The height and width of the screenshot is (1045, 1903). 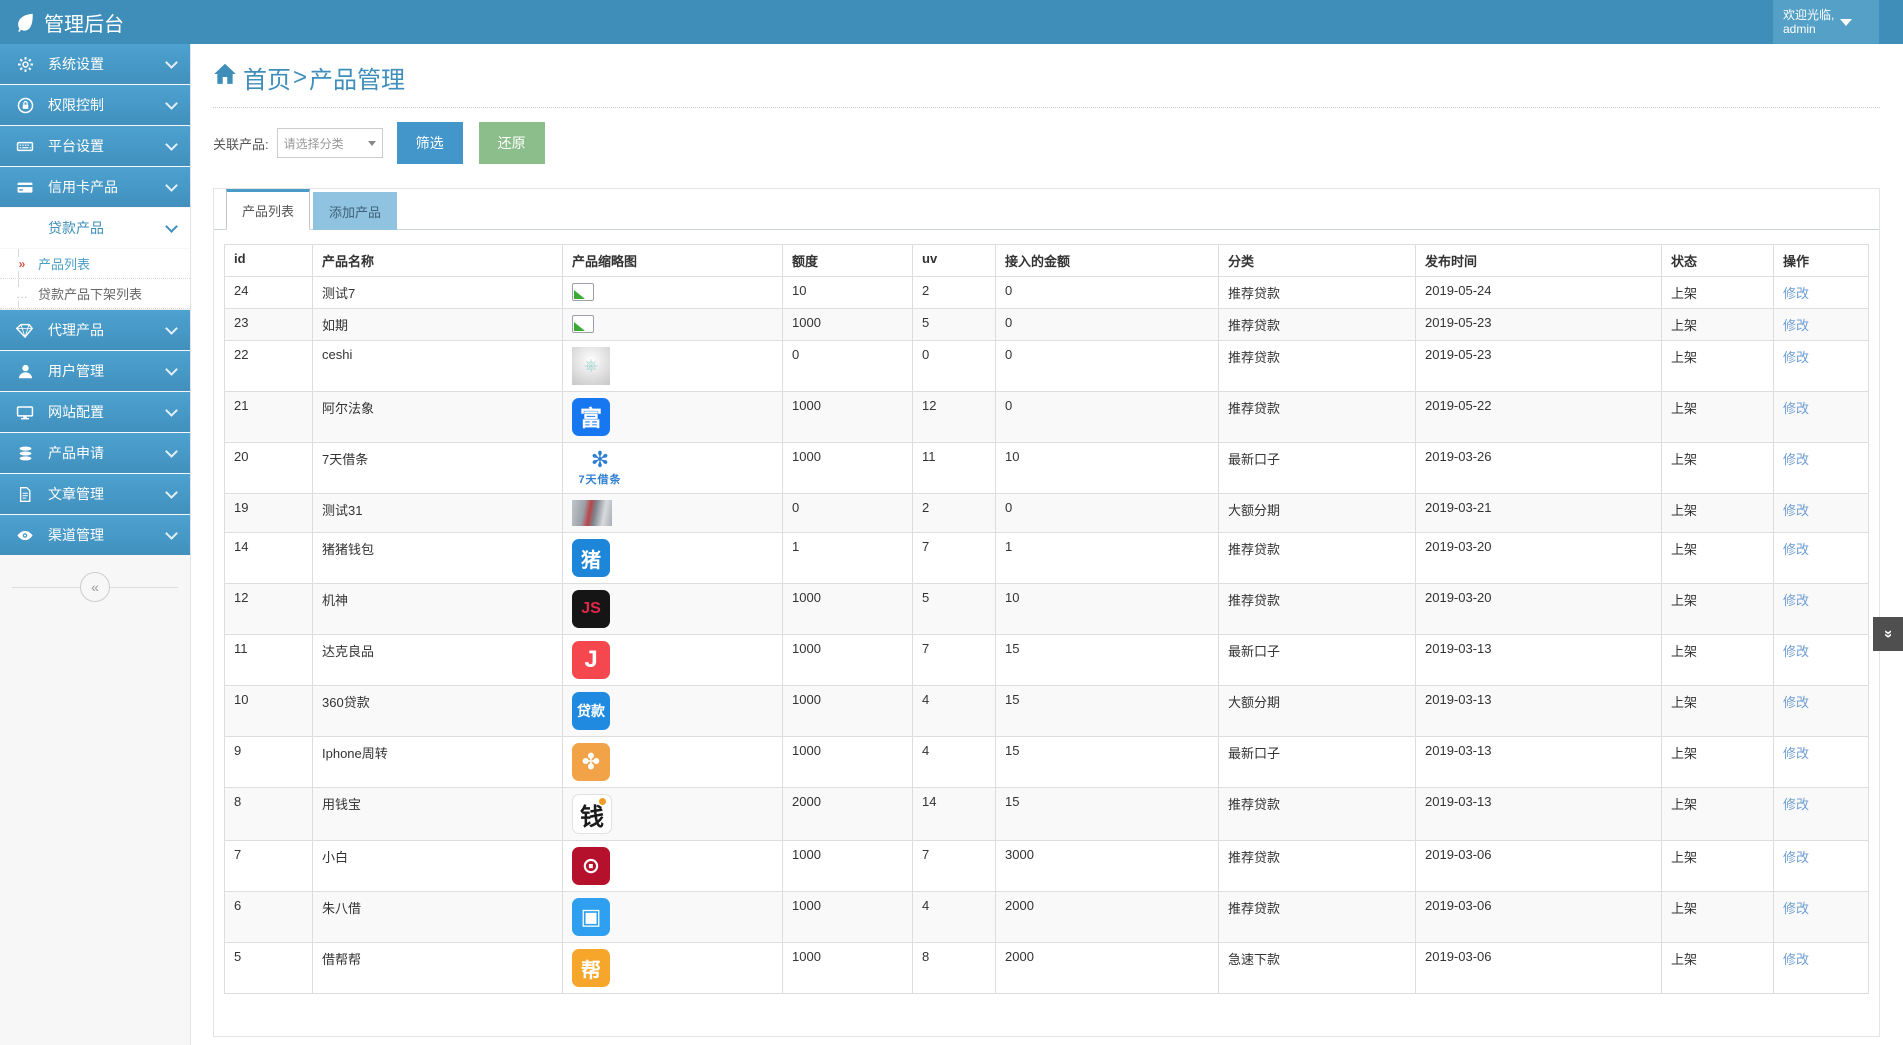 What do you see at coordinates (25, 187) in the screenshot?
I see `credit-card-icon` at bounding box center [25, 187].